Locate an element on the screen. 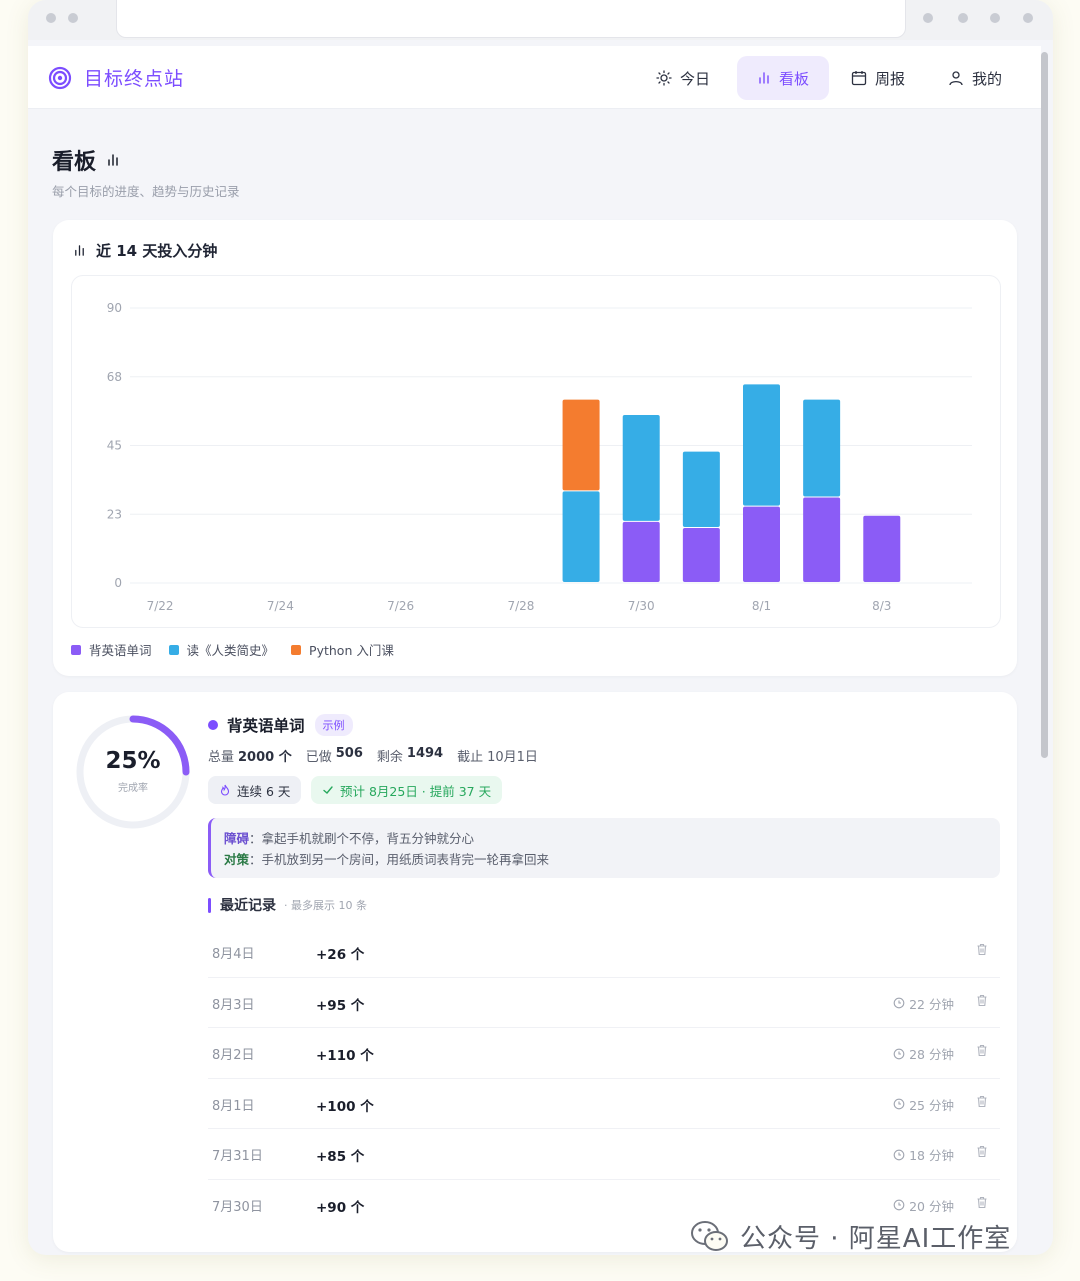 This screenshot has height=1281, width=1080. legend-label: Python 入门课 is located at coordinates (351, 650).